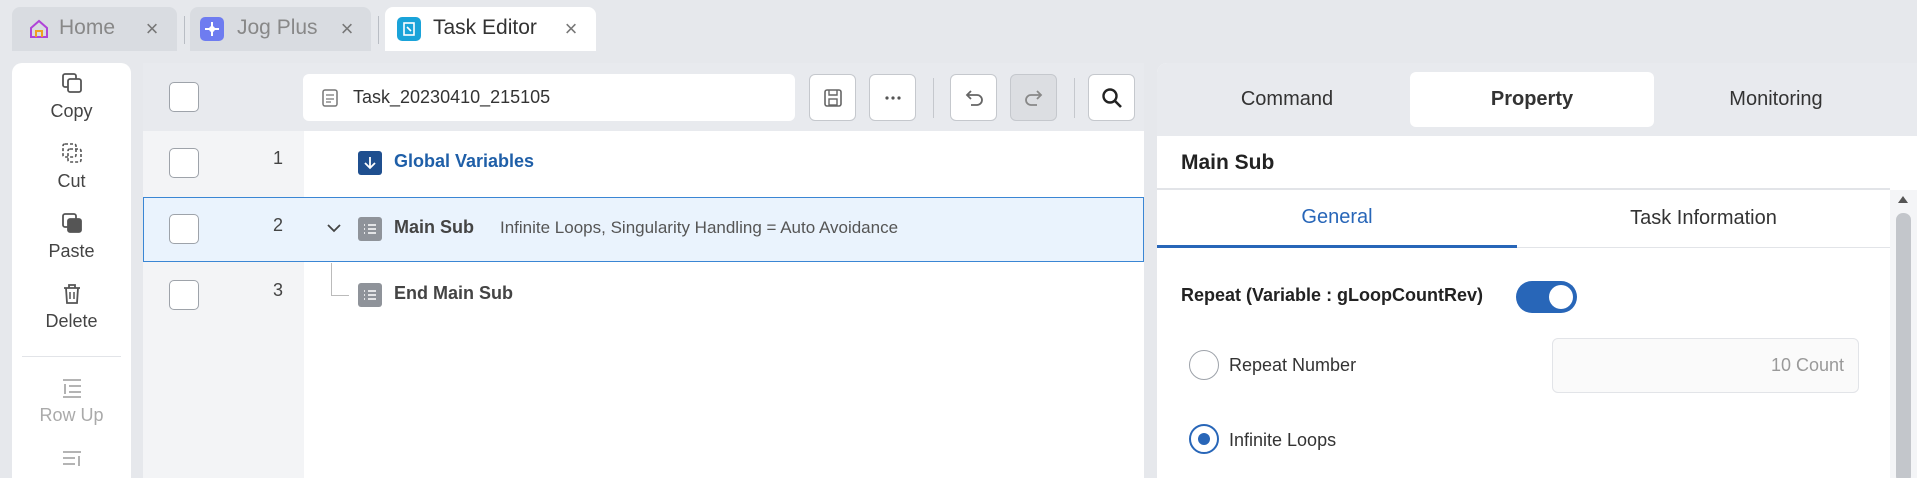 The width and height of the screenshot is (1917, 478). What do you see at coordinates (71, 111) in the screenshot?
I see `copy-label: Copy` at bounding box center [71, 111].